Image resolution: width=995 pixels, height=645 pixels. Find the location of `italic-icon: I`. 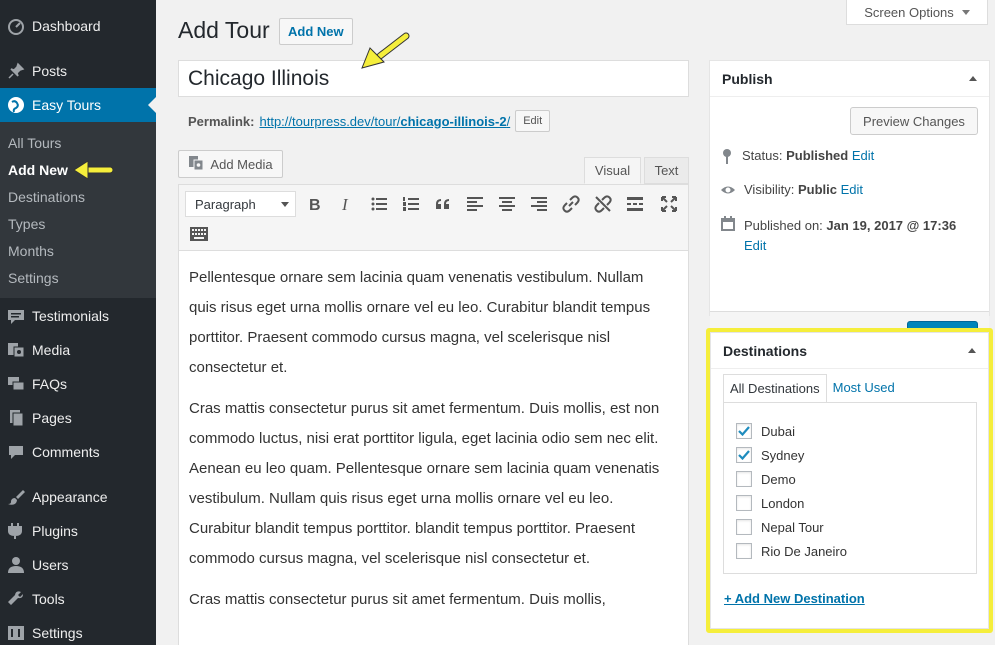

italic-icon: I is located at coordinates (345, 204).